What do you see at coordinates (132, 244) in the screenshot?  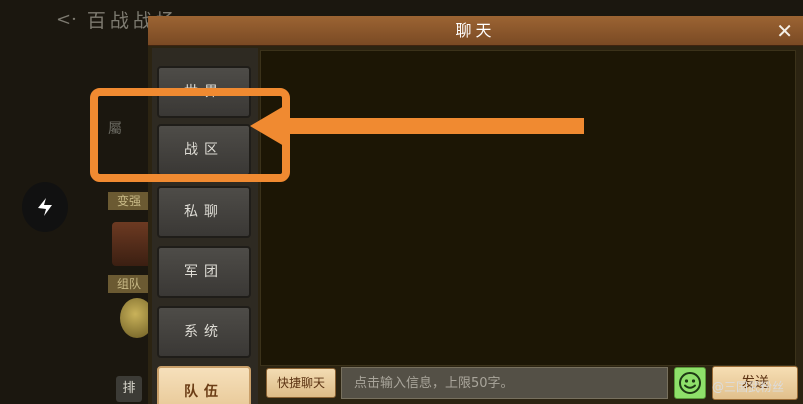 I see `treasure-chest-icon` at bounding box center [132, 244].